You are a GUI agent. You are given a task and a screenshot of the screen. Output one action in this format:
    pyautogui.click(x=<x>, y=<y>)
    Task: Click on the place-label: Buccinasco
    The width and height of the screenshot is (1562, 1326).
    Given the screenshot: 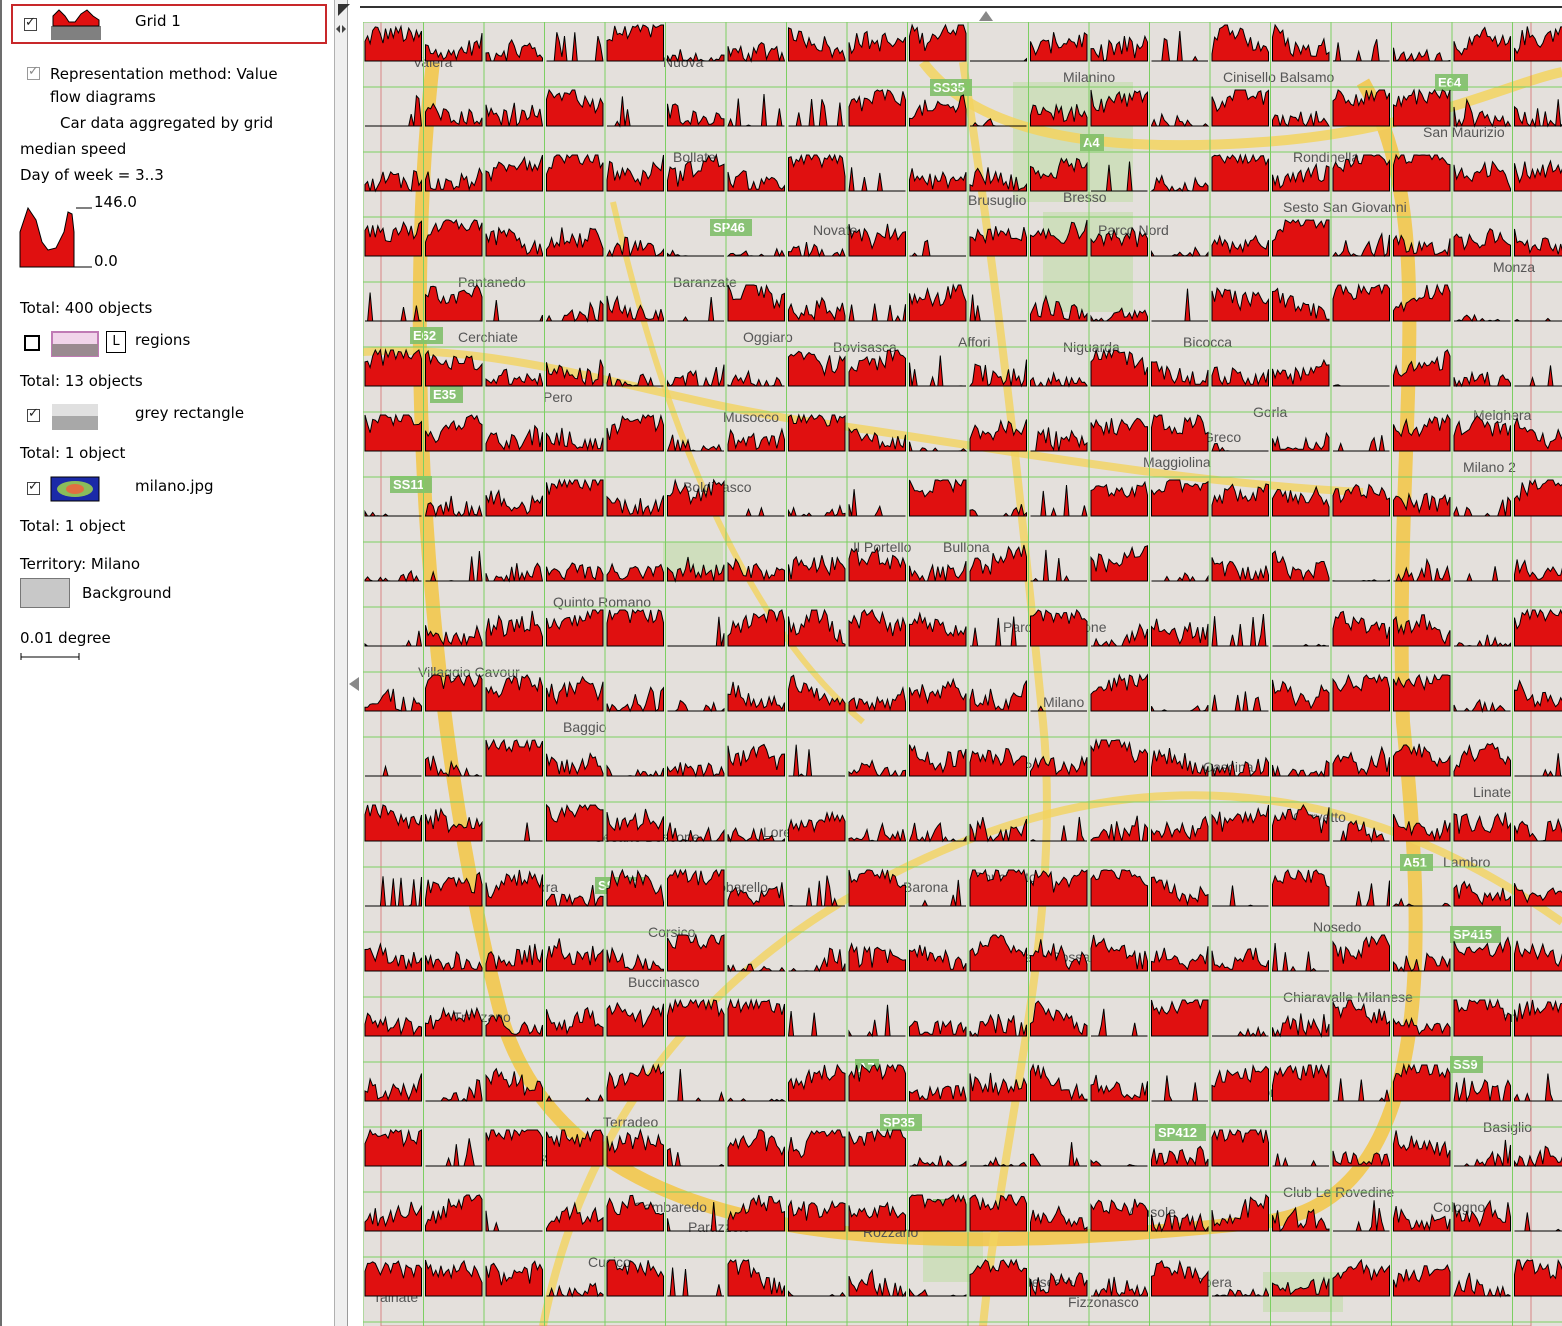 What is the action you would take?
    pyautogui.click(x=664, y=982)
    